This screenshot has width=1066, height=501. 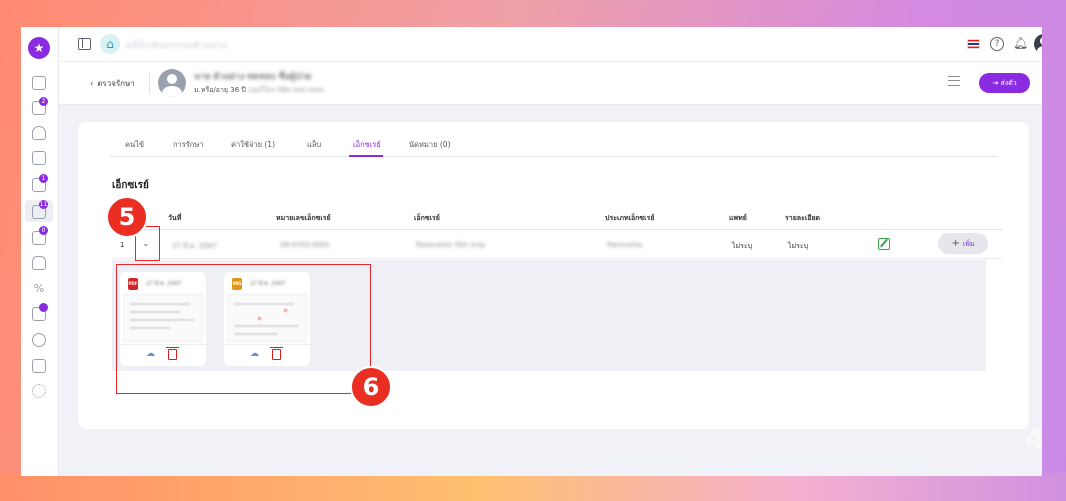 What do you see at coordinates (188, 145) in the screenshot?
I see `tab-treatment: การรักษา` at bounding box center [188, 145].